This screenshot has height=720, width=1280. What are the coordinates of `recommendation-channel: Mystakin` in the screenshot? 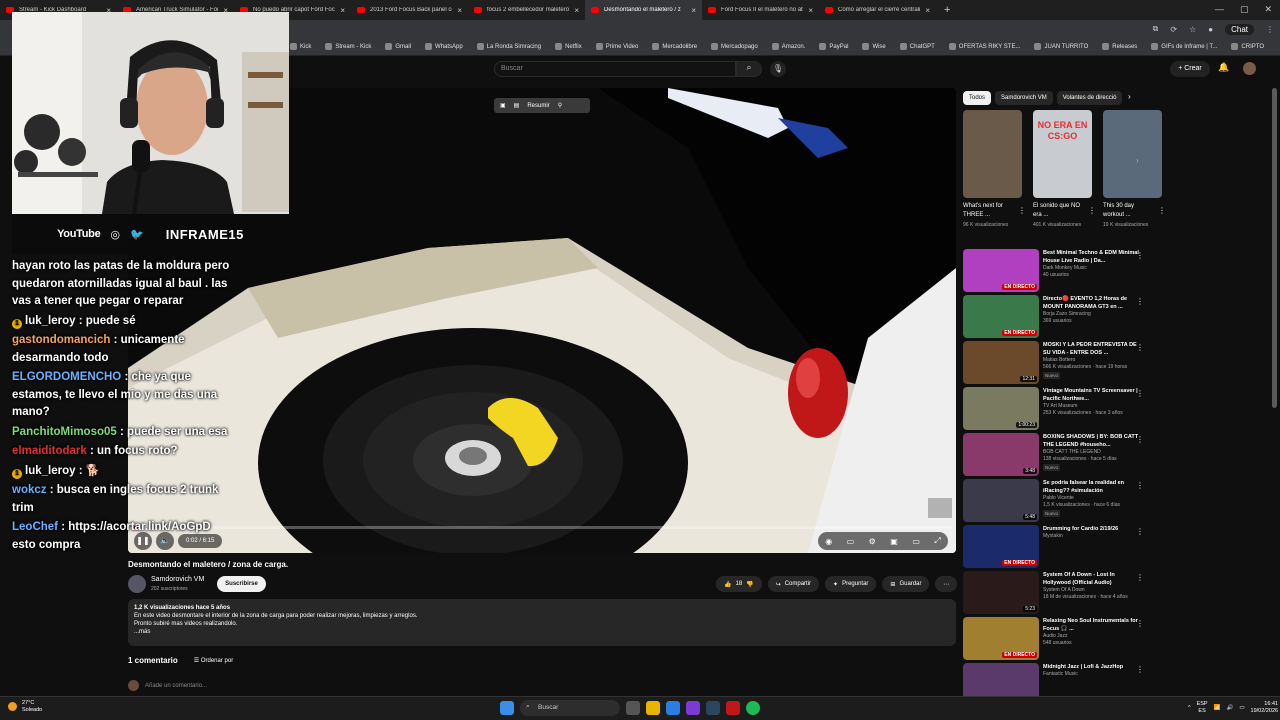 It's located at (1091, 536).